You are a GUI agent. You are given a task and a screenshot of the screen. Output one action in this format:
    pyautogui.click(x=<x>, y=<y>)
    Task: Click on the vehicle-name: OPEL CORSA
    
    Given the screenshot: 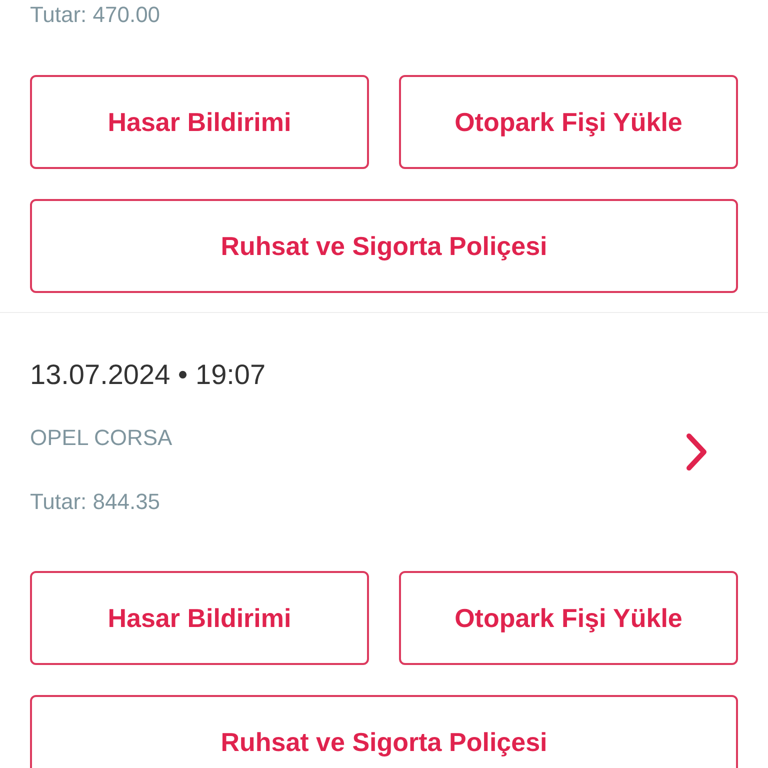 What is the action you would take?
    pyautogui.click(x=102, y=438)
    